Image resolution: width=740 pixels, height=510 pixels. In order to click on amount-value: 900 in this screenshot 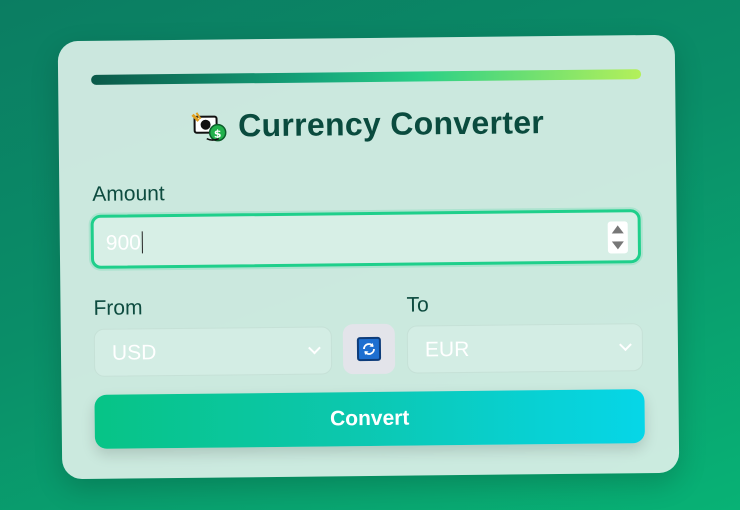, I will do `click(123, 243)`.